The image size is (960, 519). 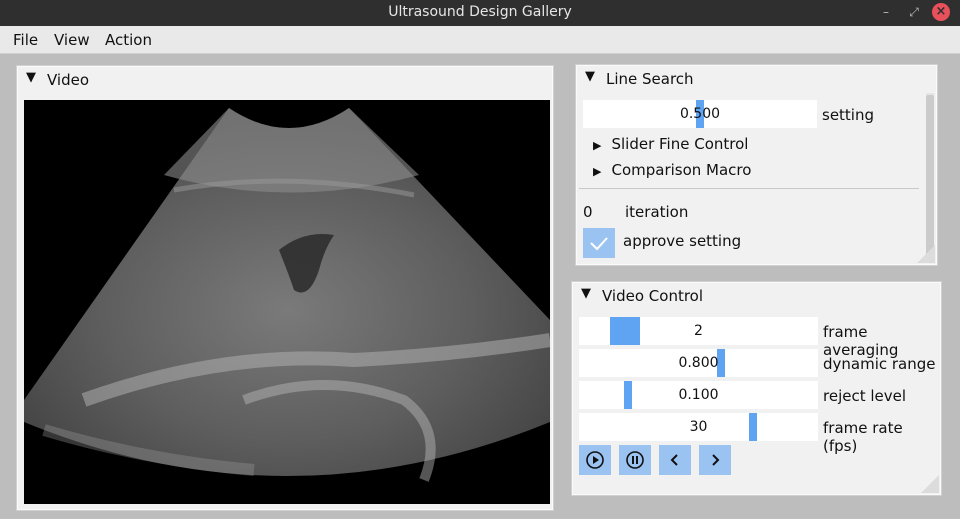 I want to click on dynamic-range-label: dynamic range, so click(x=879, y=364).